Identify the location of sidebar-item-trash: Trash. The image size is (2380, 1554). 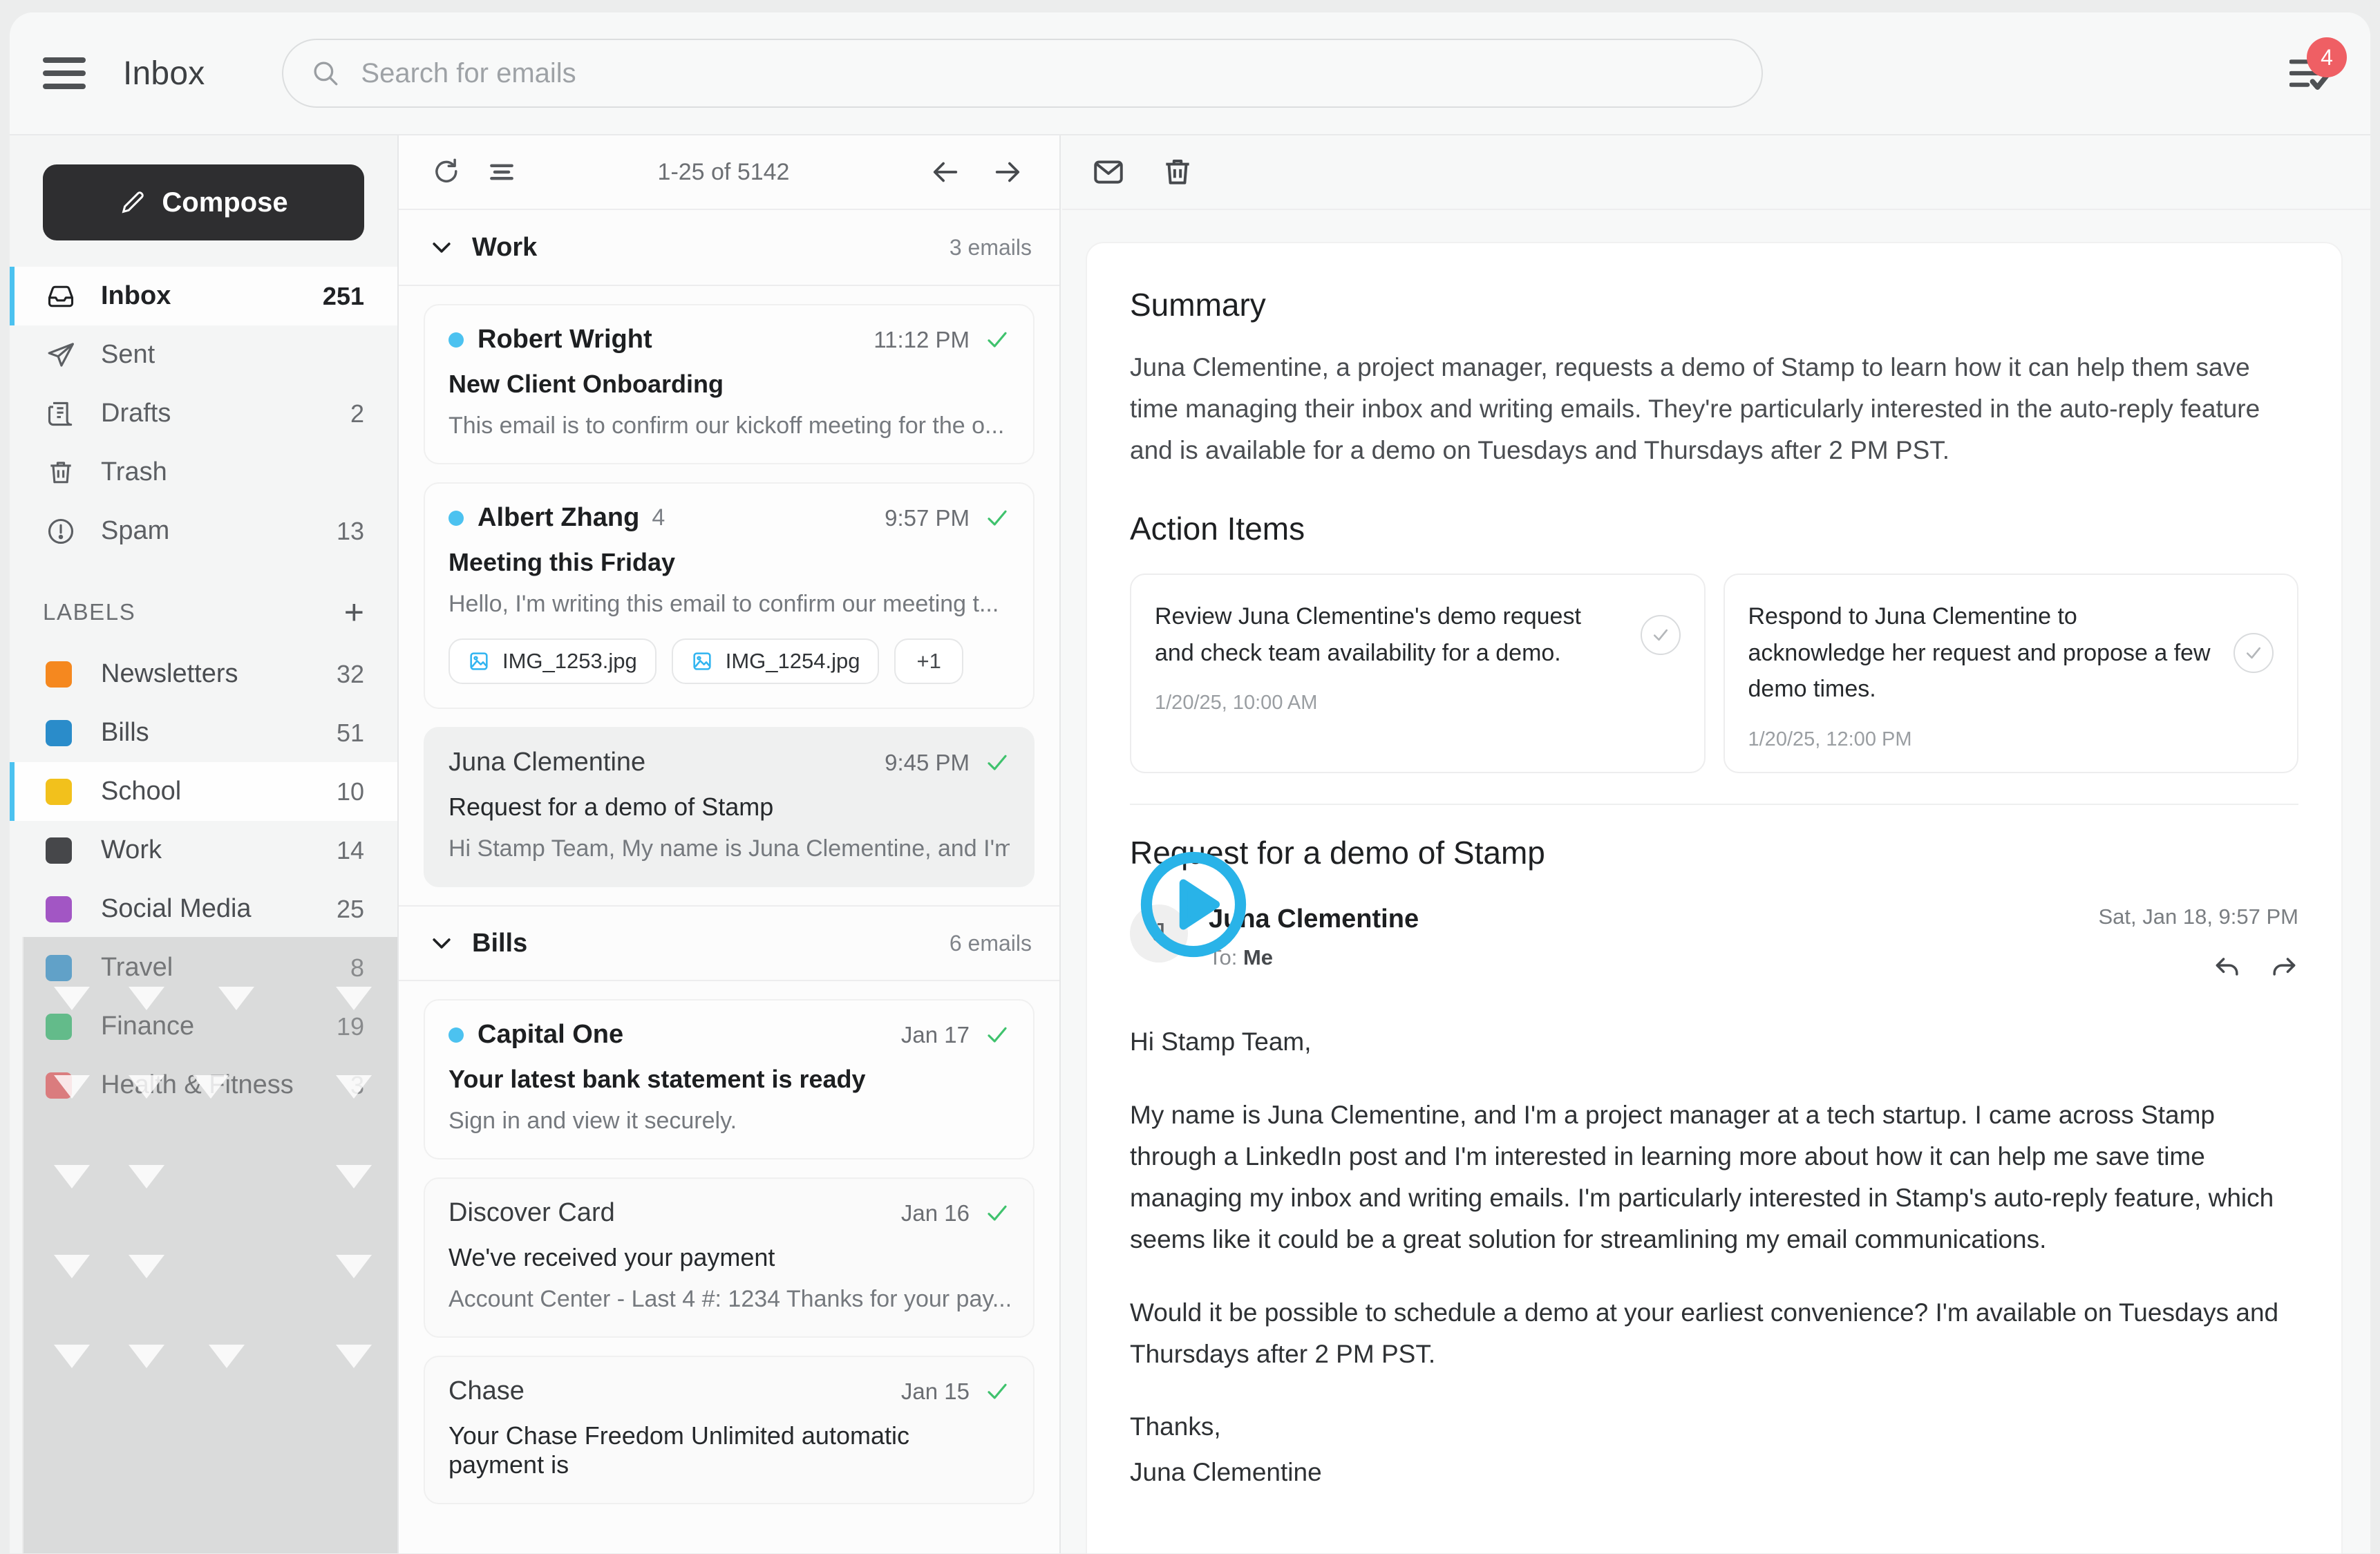
(203, 472).